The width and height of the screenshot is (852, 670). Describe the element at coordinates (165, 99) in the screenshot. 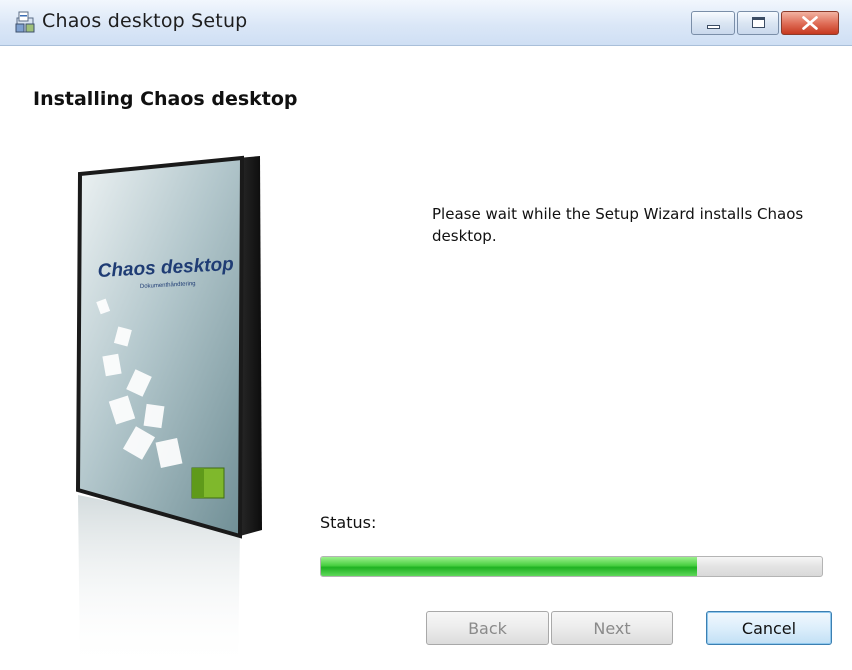

I see `page-title: Installing Chaos desktop` at that location.